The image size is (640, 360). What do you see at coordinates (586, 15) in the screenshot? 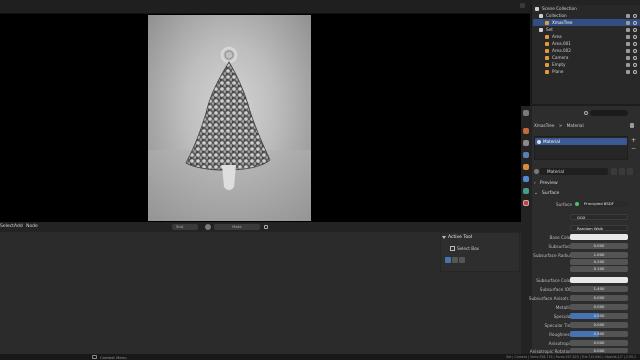
I see `outliner-row: Collection` at bounding box center [586, 15].